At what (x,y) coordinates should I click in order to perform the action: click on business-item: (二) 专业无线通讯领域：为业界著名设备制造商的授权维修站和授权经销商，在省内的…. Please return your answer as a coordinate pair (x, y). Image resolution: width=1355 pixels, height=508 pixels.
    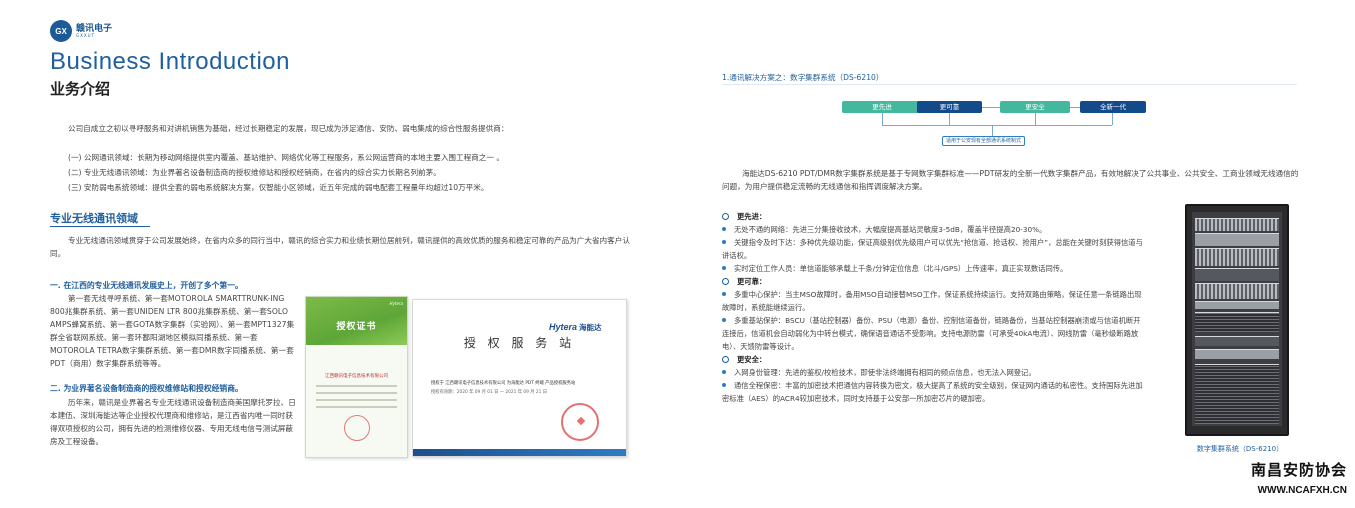
    Looking at the image, I should click on (254, 172).